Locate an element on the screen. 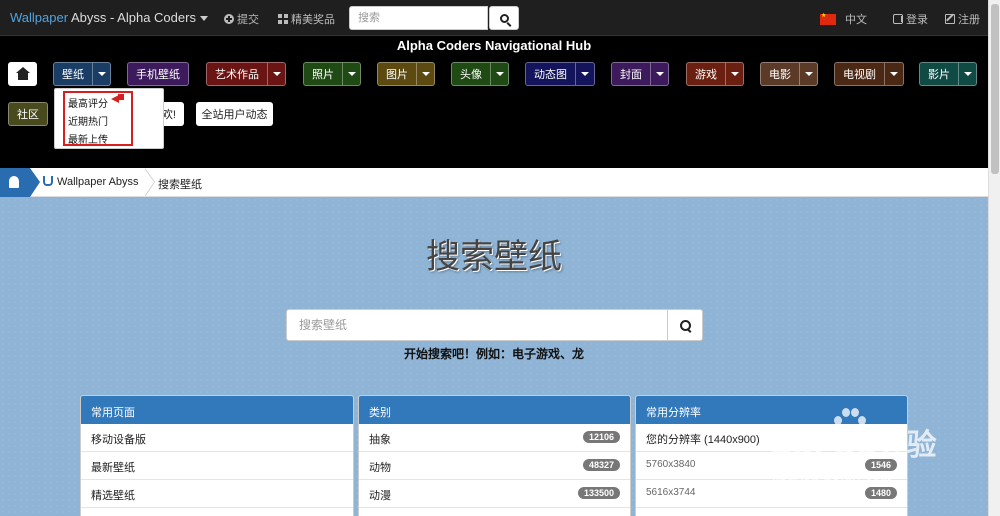  nav-videos: 影片 is located at coordinates (948, 74).